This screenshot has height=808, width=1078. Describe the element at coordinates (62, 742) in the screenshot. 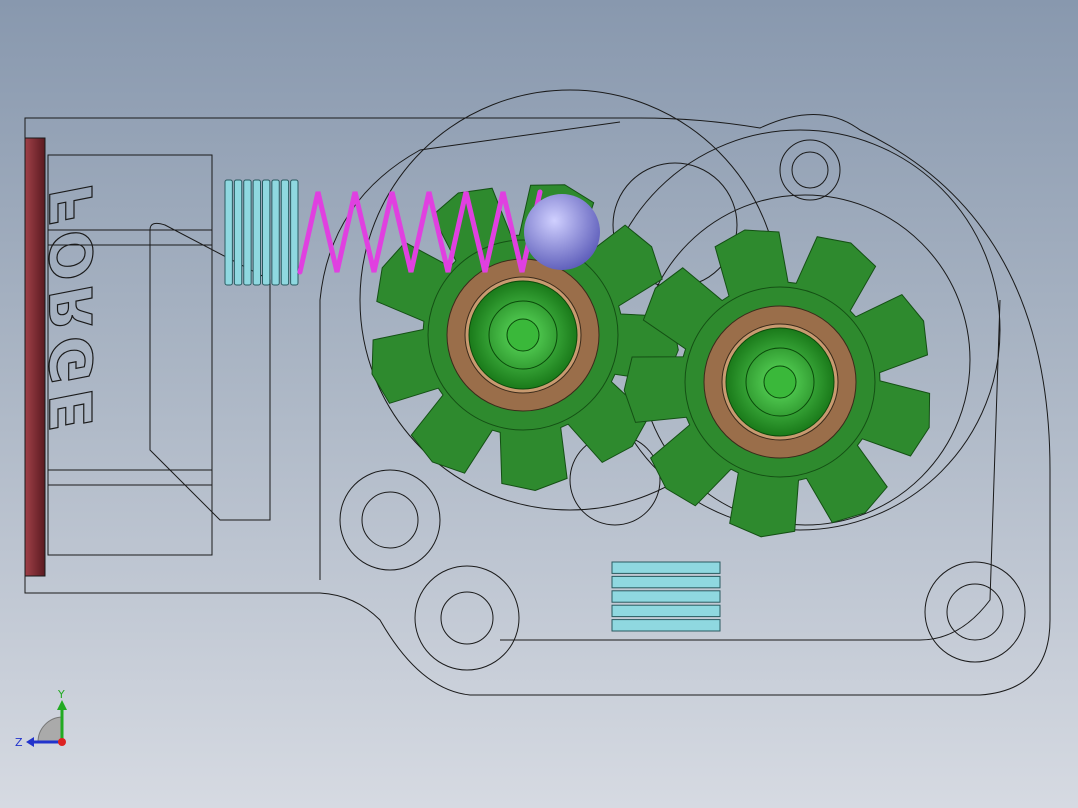

I see `x-axis-dot` at that location.